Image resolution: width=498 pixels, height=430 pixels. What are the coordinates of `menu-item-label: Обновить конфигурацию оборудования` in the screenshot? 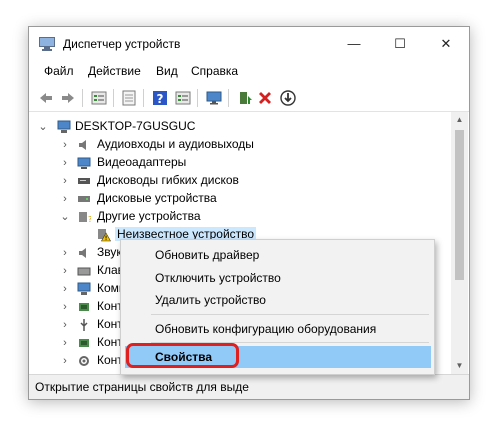 It's located at (266, 329).